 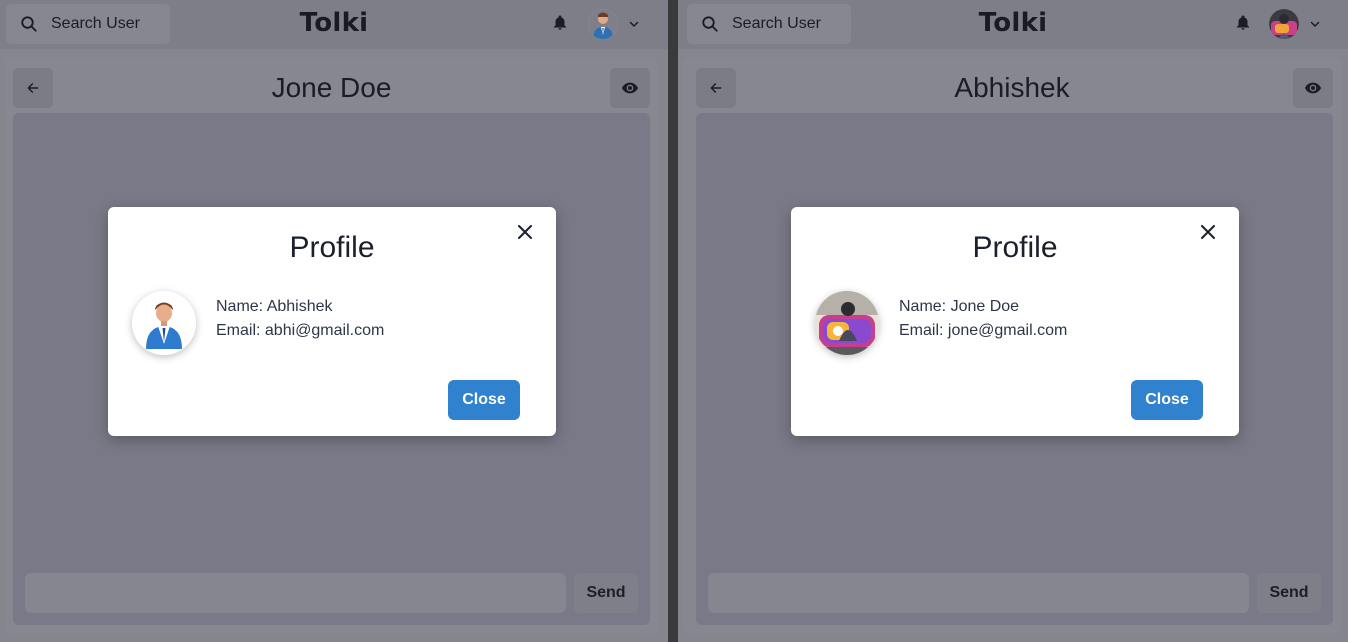 I want to click on profile-email: Email: jone@gmail.com, so click(x=983, y=330).